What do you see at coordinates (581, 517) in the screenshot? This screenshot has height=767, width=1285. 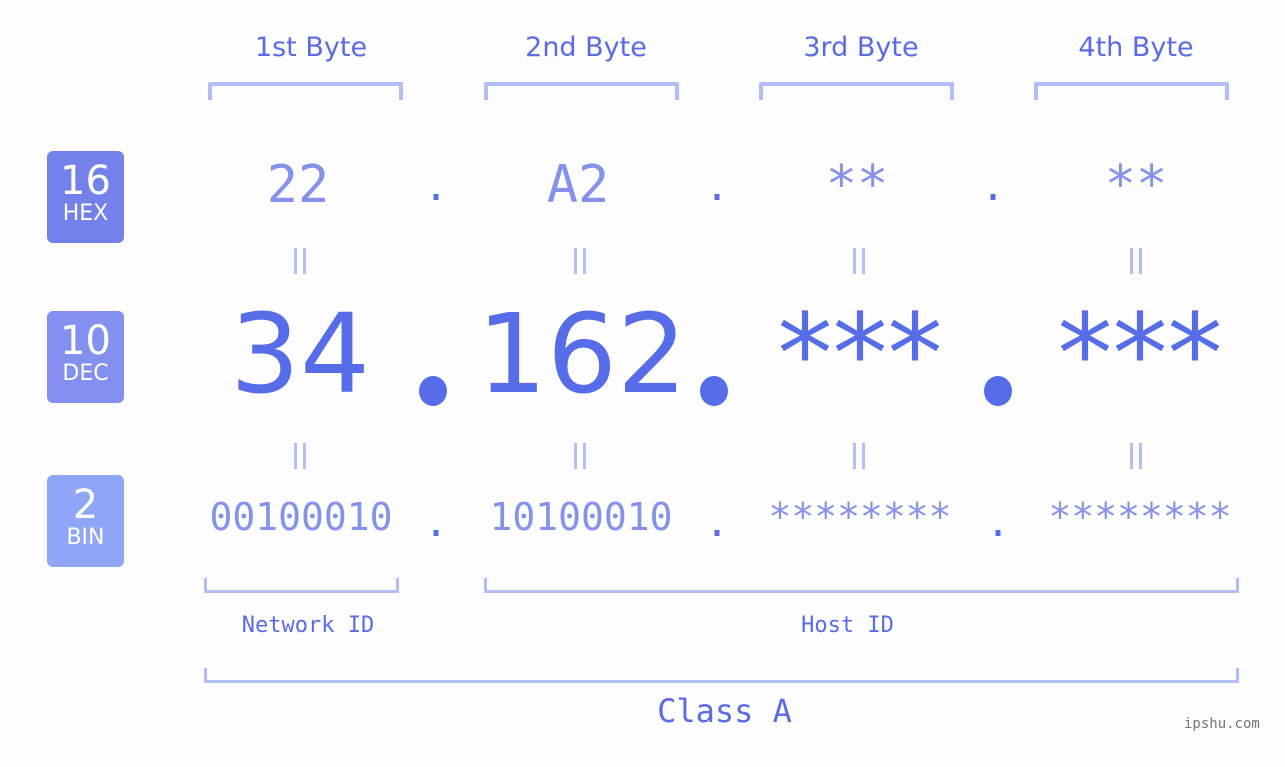 I see `bin-byte-2: 10100010` at bounding box center [581, 517].